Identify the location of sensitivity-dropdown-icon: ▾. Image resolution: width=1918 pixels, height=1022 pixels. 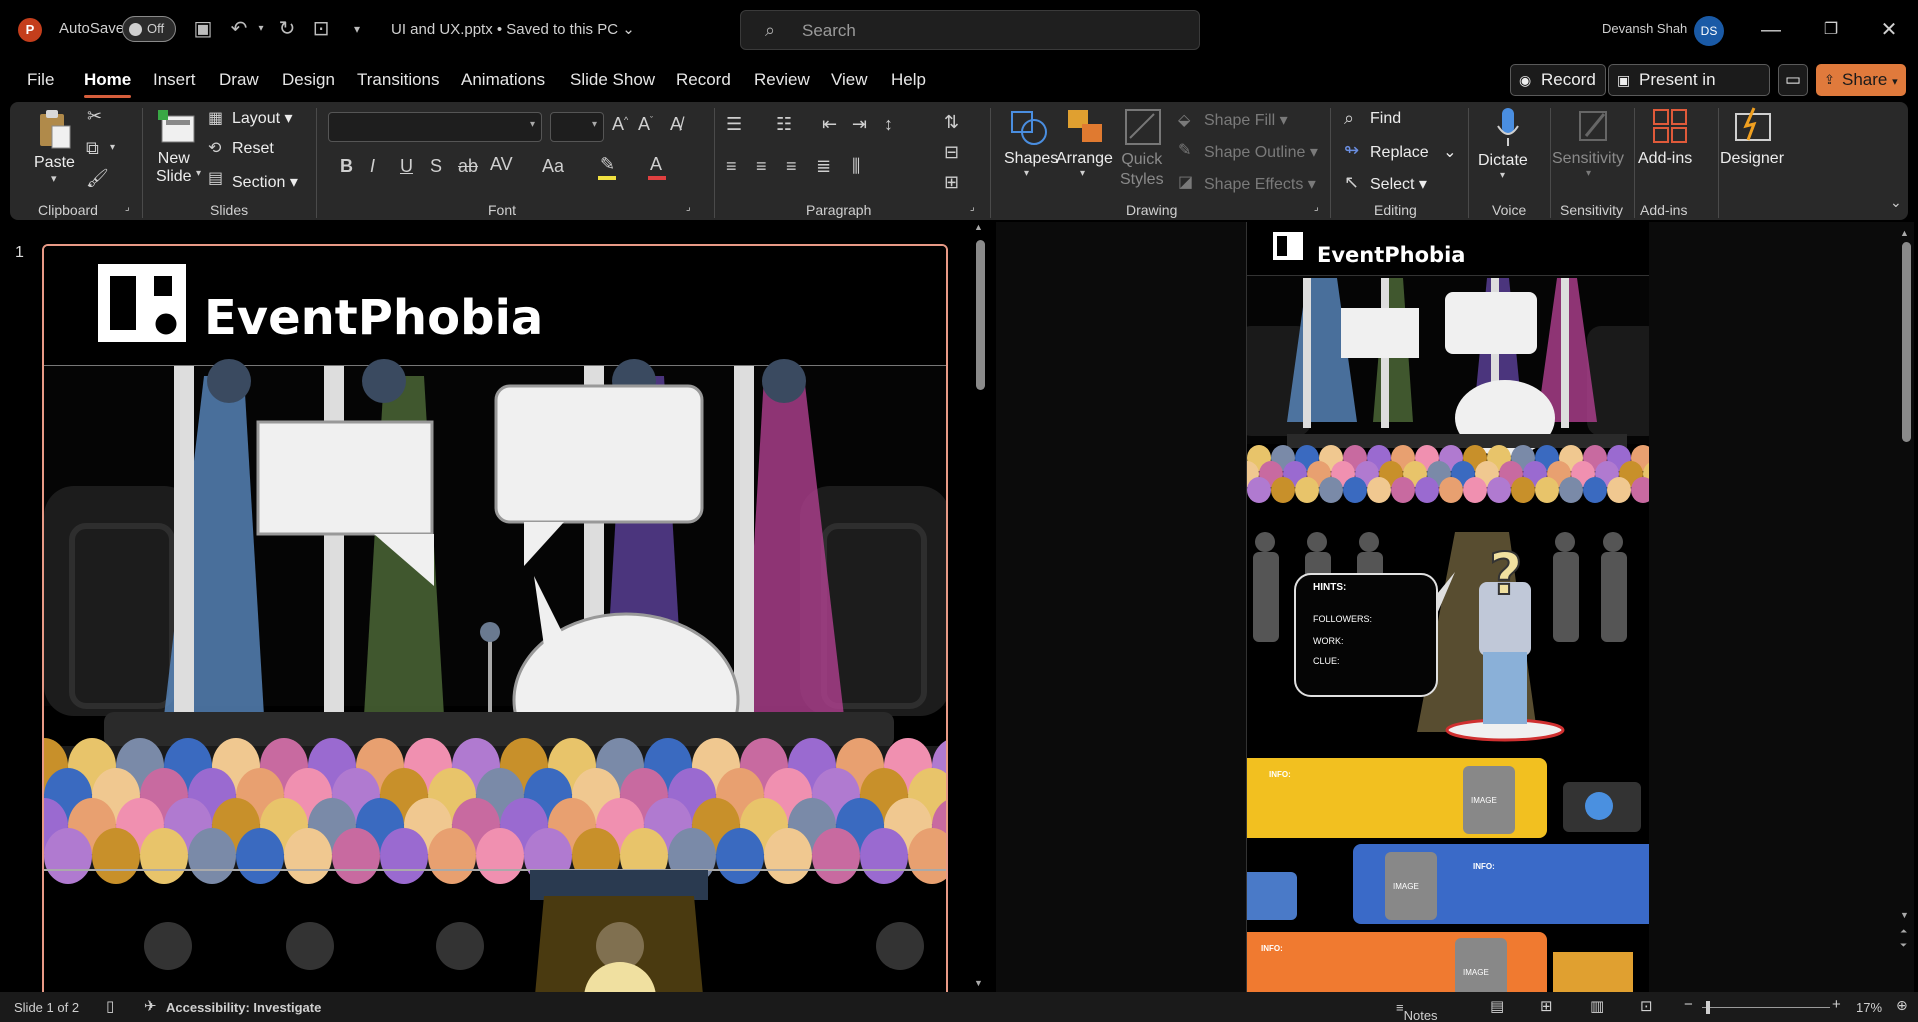
(1588, 173).